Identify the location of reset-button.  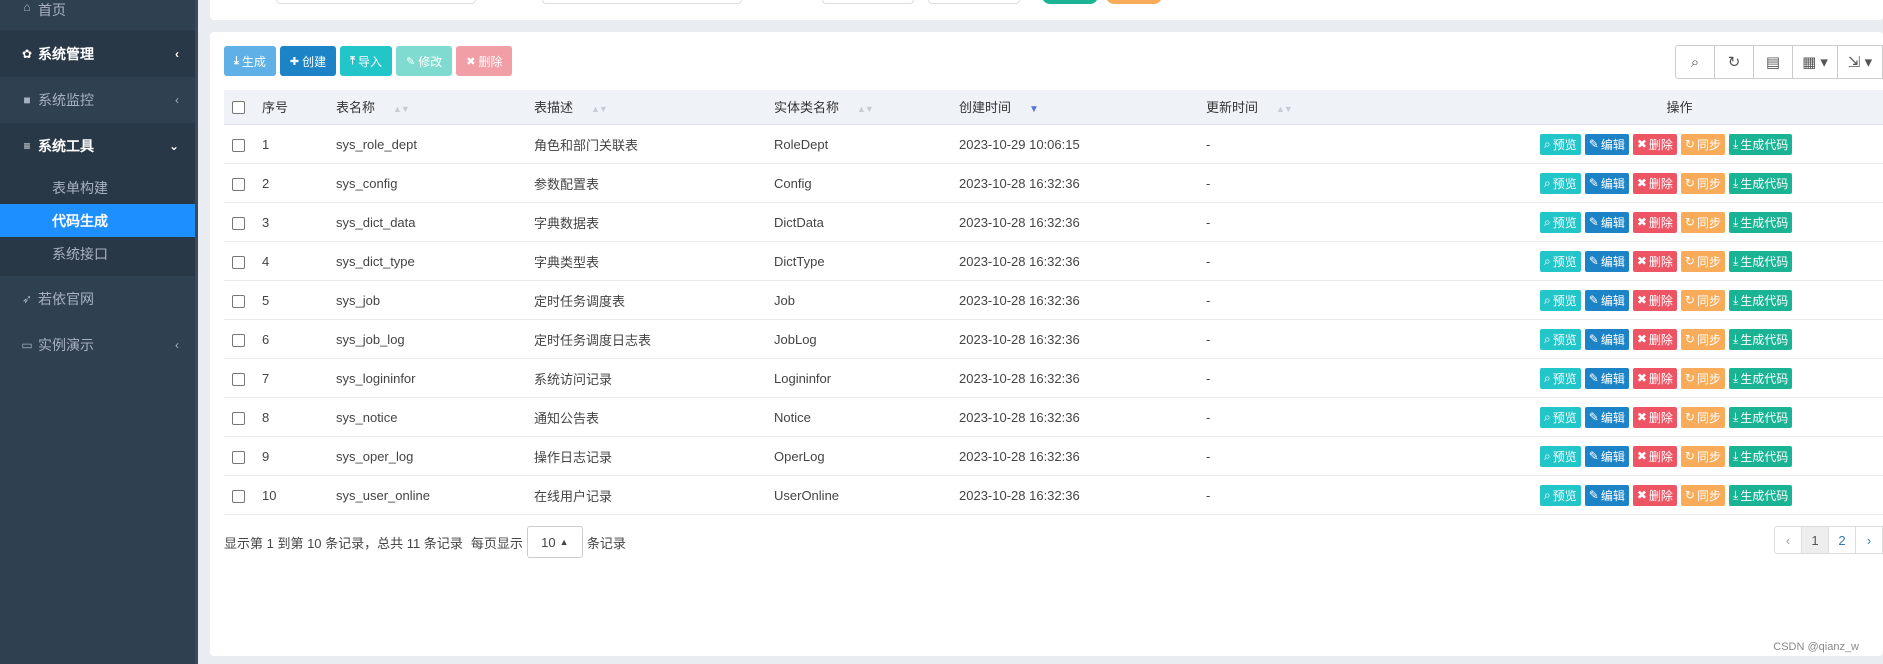
(1134, 2).